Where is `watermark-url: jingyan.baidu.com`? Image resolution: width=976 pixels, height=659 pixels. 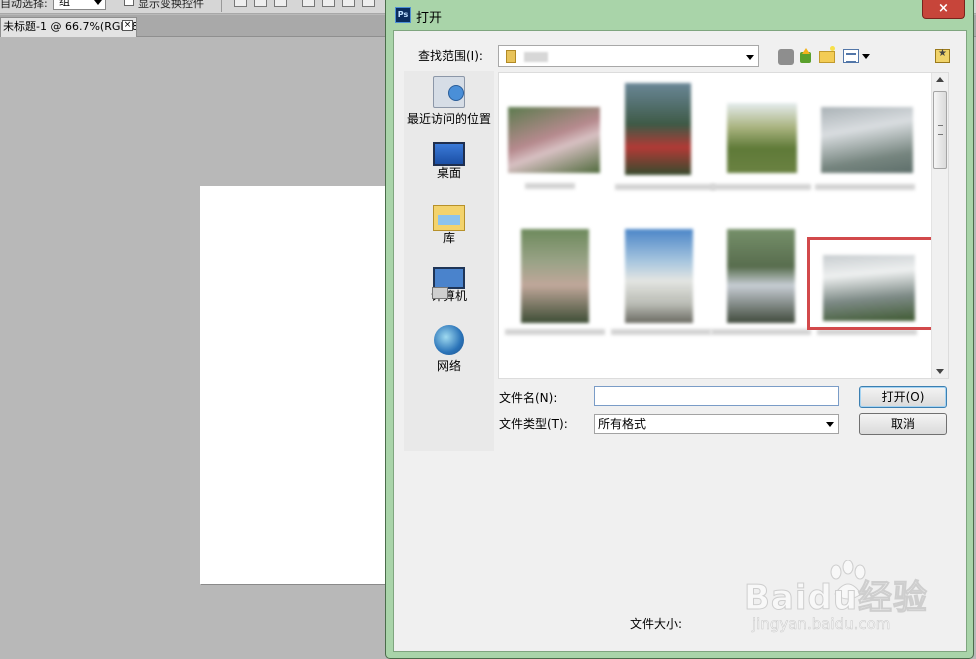
watermark-url: jingyan.baidu.com is located at coordinates (821, 624).